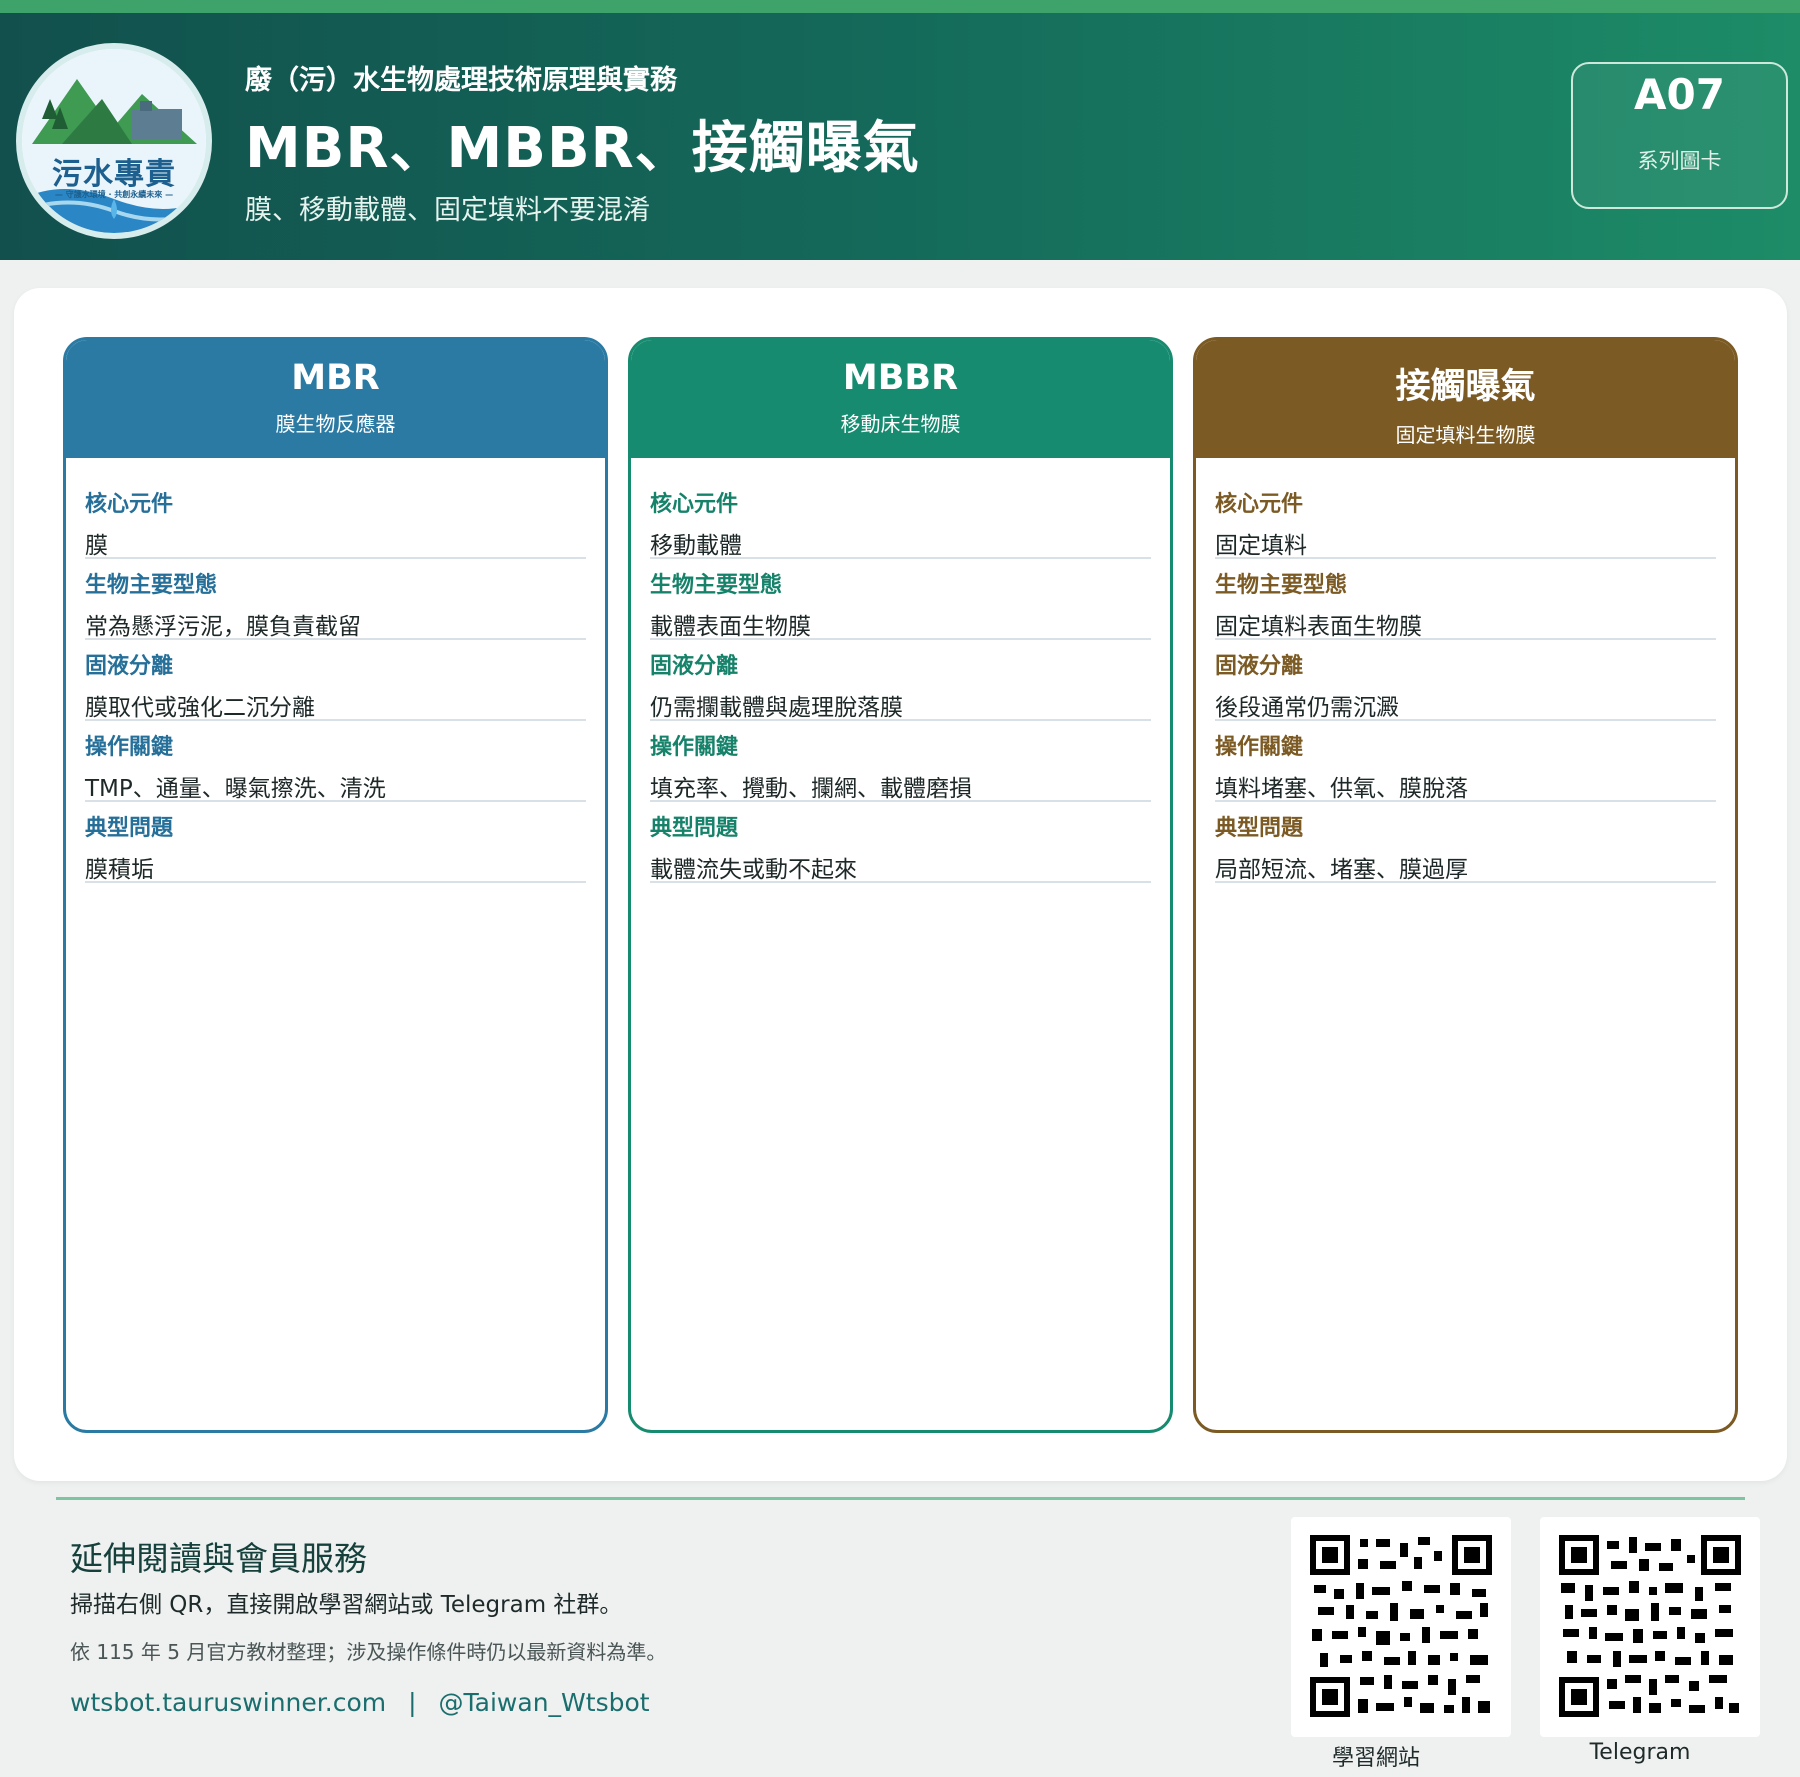  I want to click on card-row: 典型問題 膜積垢, so click(335, 842).